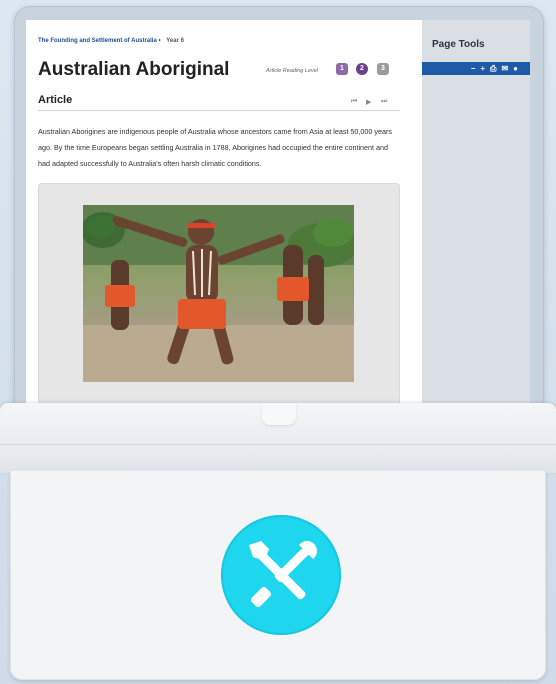 The height and width of the screenshot is (684, 556). What do you see at coordinates (97, 41) in the screenshot?
I see `breadcrumb-course: The Founding and Settlement of Australia` at bounding box center [97, 41].